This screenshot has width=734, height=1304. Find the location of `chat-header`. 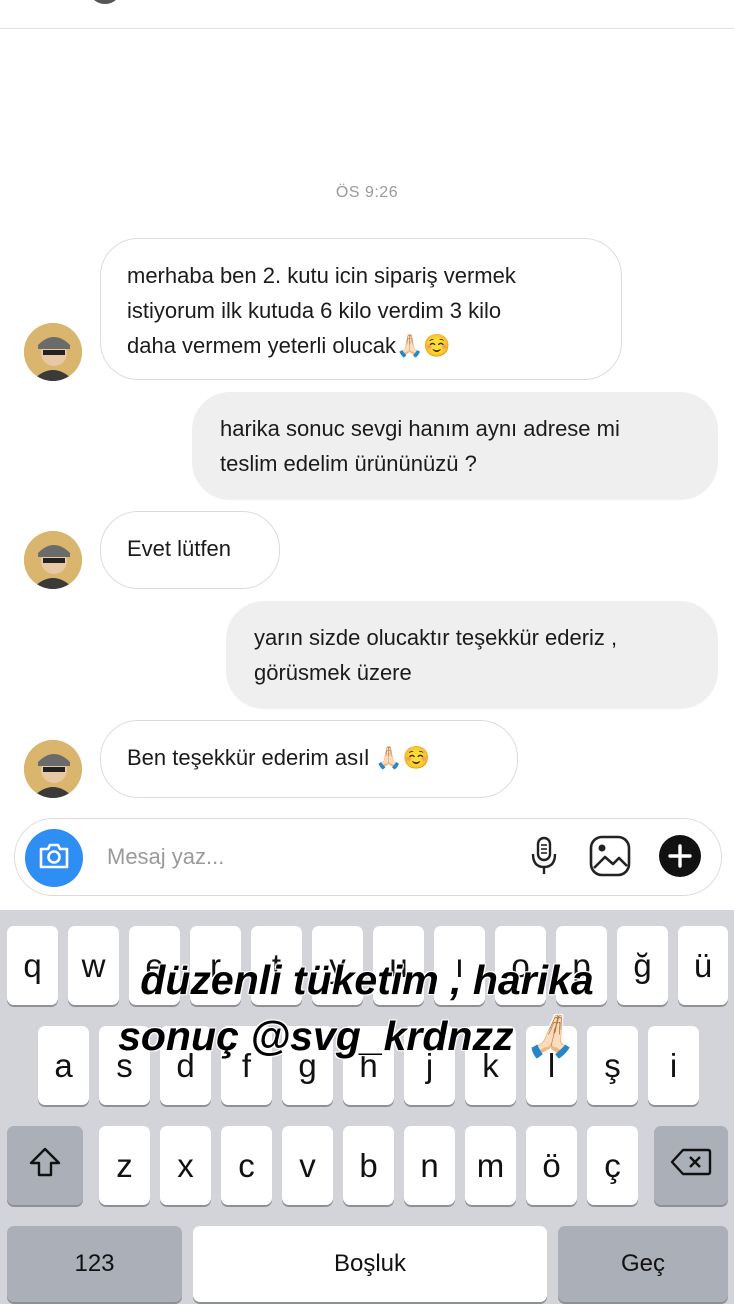

chat-header is located at coordinates (367, 14).